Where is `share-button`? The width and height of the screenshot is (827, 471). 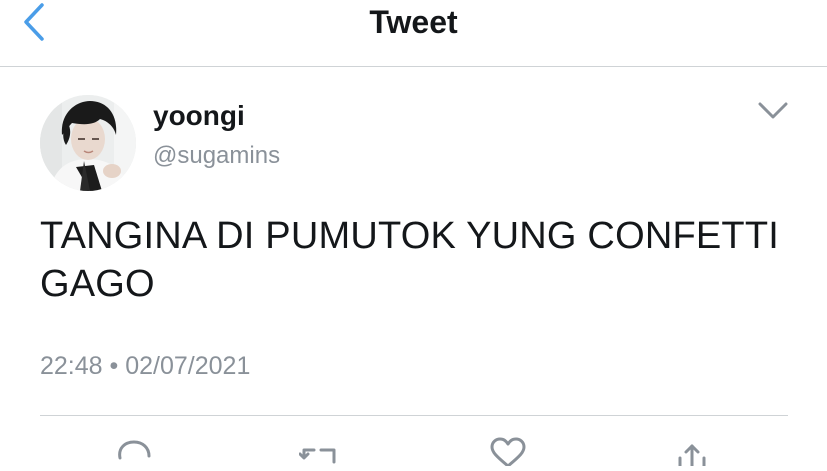
share-button is located at coordinates (692, 452).